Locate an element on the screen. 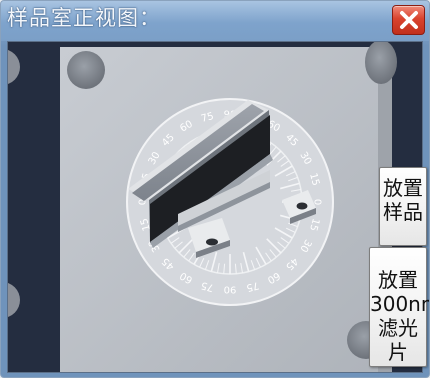 The width and height of the screenshot is (430, 378). place-sample-line-1: 放置 is located at coordinates (403, 188).